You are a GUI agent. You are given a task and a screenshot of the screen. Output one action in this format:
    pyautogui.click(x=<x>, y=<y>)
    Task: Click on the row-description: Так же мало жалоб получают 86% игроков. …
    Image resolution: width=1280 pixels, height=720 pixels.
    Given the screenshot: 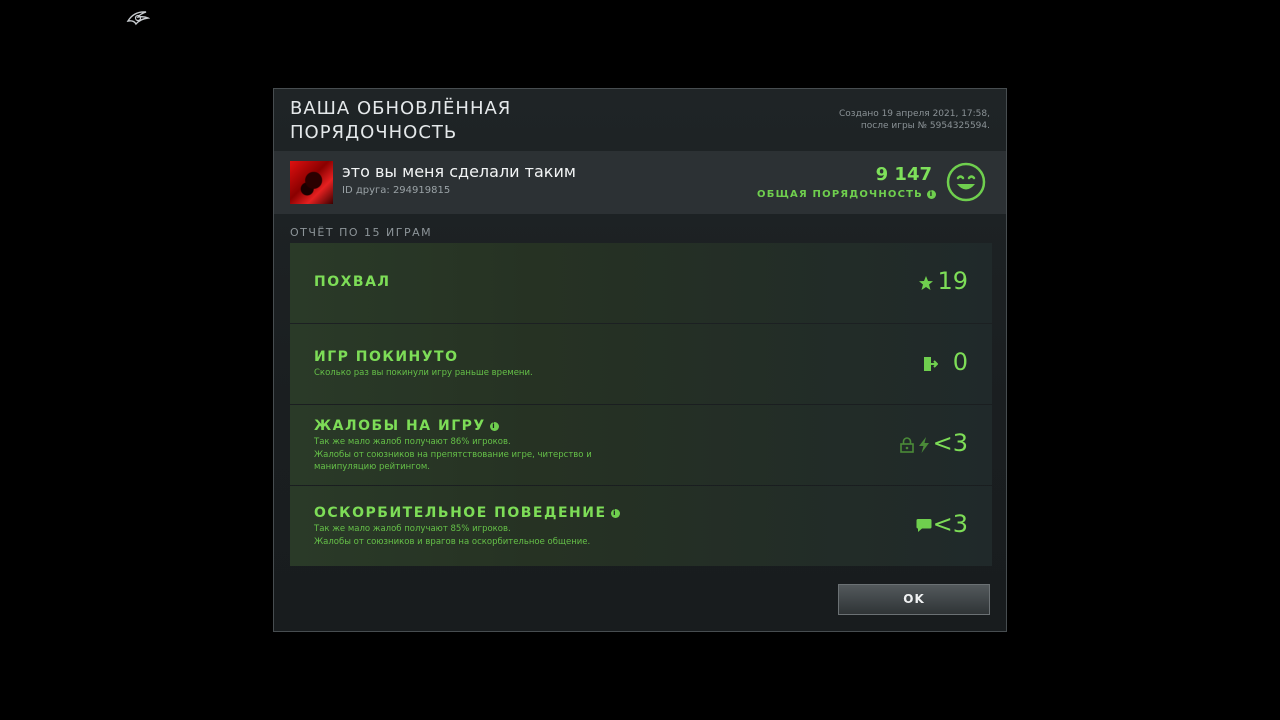 What is the action you would take?
    pyautogui.click(x=453, y=454)
    